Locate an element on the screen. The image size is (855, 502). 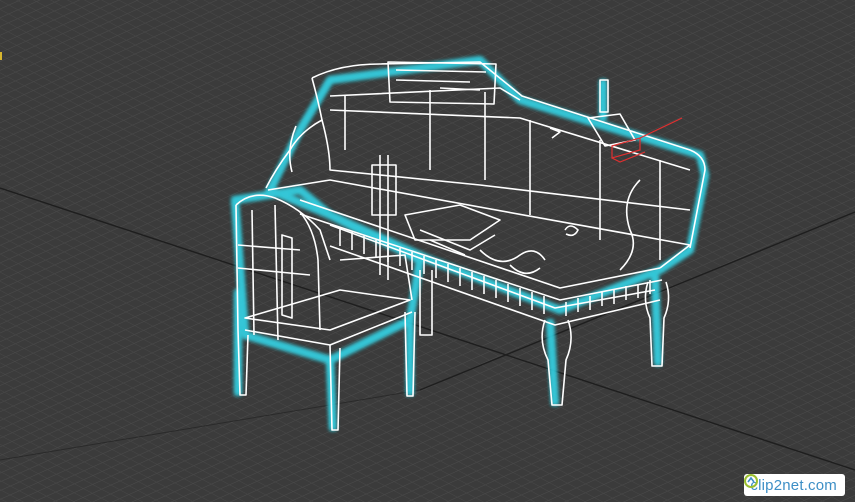
clip2net-watermark: clip2net.com is located at coordinates (794, 485).